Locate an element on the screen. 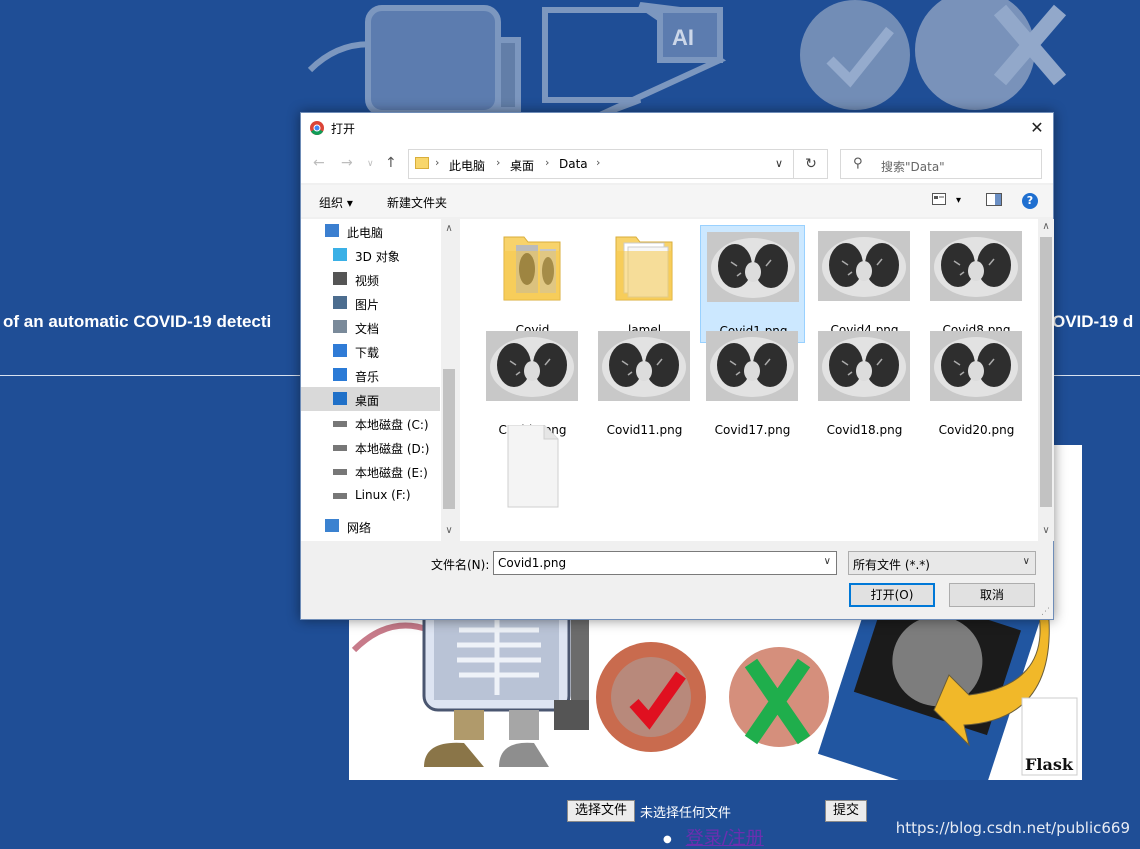  organize-menu: 组织 ▾ is located at coordinates (336, 202).